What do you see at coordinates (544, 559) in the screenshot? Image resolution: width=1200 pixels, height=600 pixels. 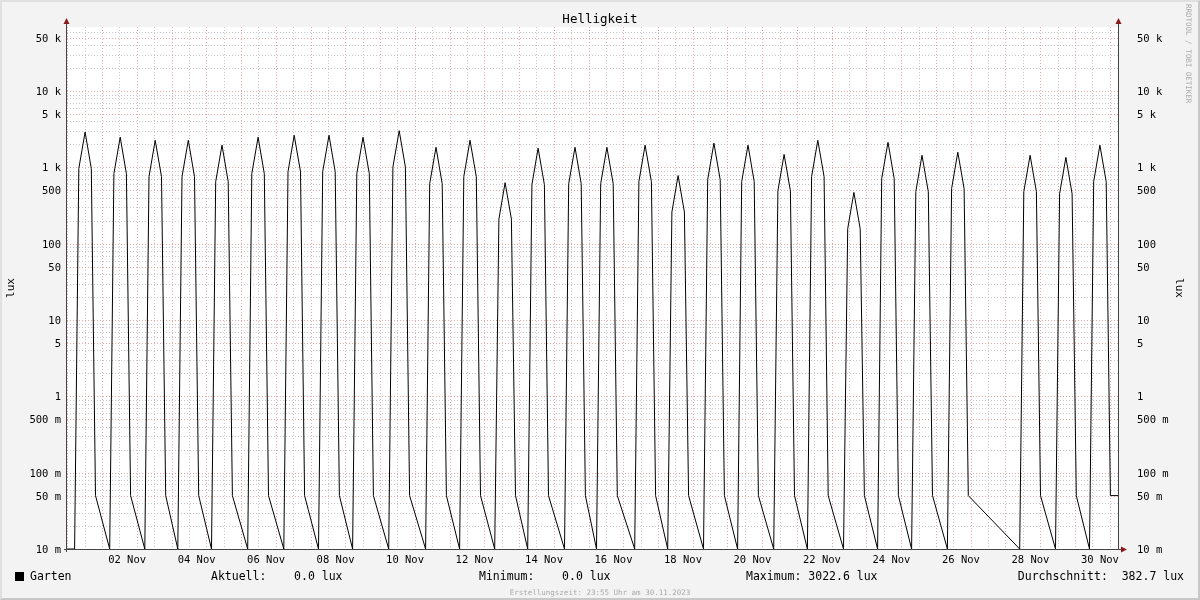 I see `x-tick-label: 14 Nov` at bounding box center [544, 559].